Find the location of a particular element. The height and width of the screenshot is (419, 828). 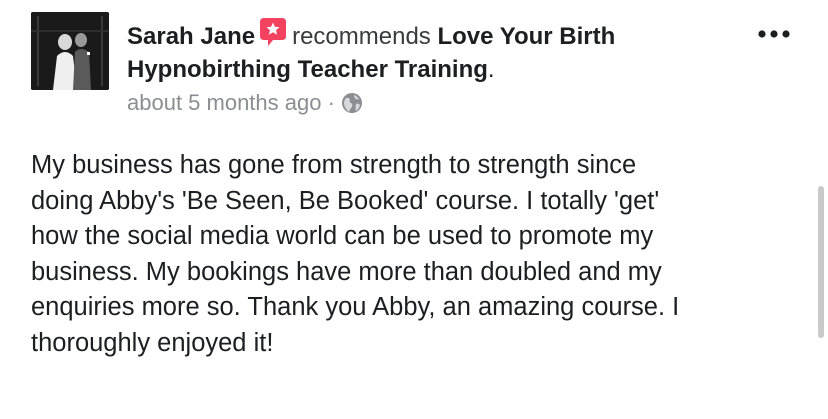

author-avatar is located at coordinates (70, 51).